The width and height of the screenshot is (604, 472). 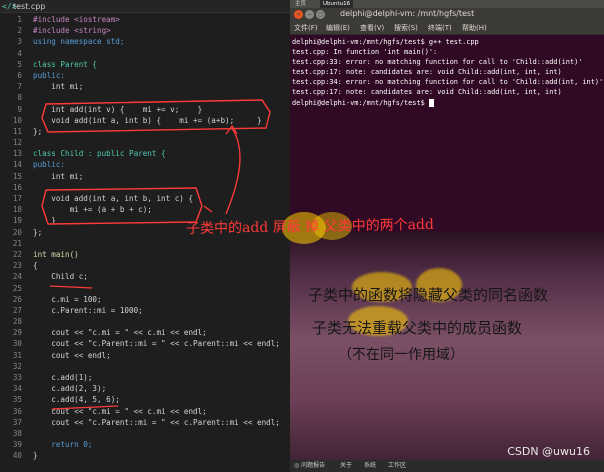 What do you see at coordinates (306, 28) in the screenshot?
I see `menu-file: 文件(F)` at bounding box center [306, 28].